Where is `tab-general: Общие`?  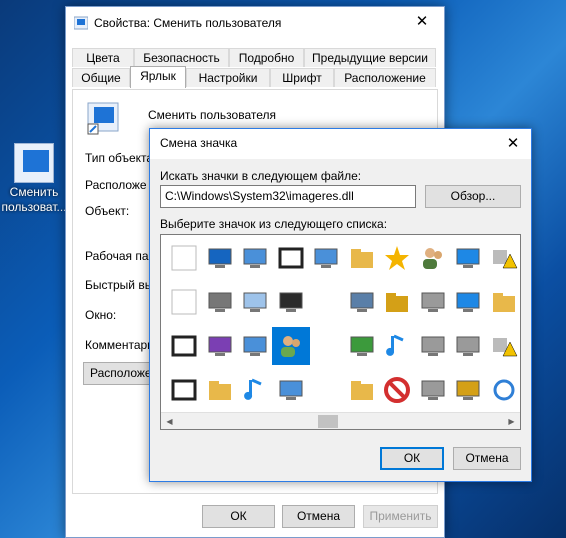 tab-general: Общие is located at coordinates (101, 77).